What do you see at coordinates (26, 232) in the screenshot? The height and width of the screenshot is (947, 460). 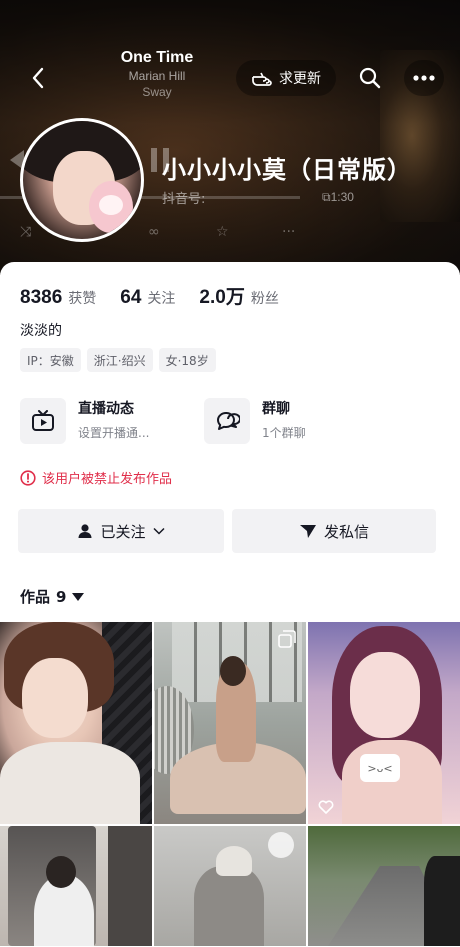 I see `shuffle-icon: ⤨` at bounding box center [26, 232].